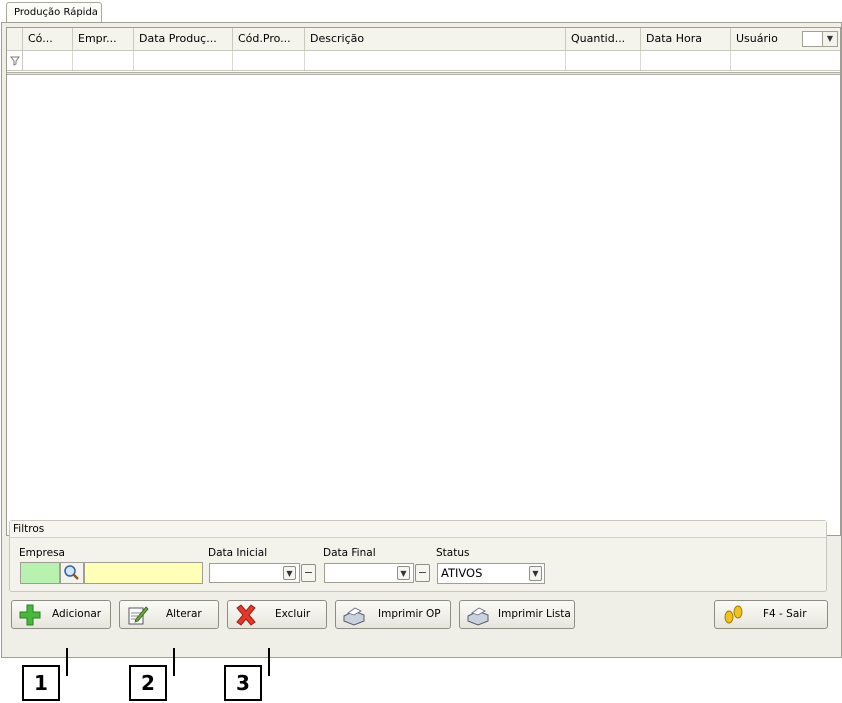  I want to click on plus-icon, so click(30, 615).